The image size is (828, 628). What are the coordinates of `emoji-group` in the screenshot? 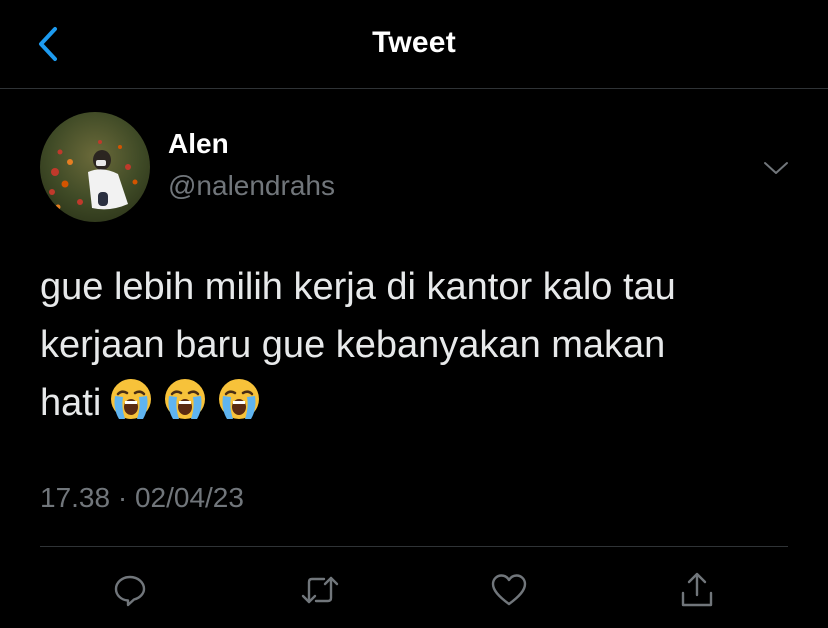 It's located at (185, 399).